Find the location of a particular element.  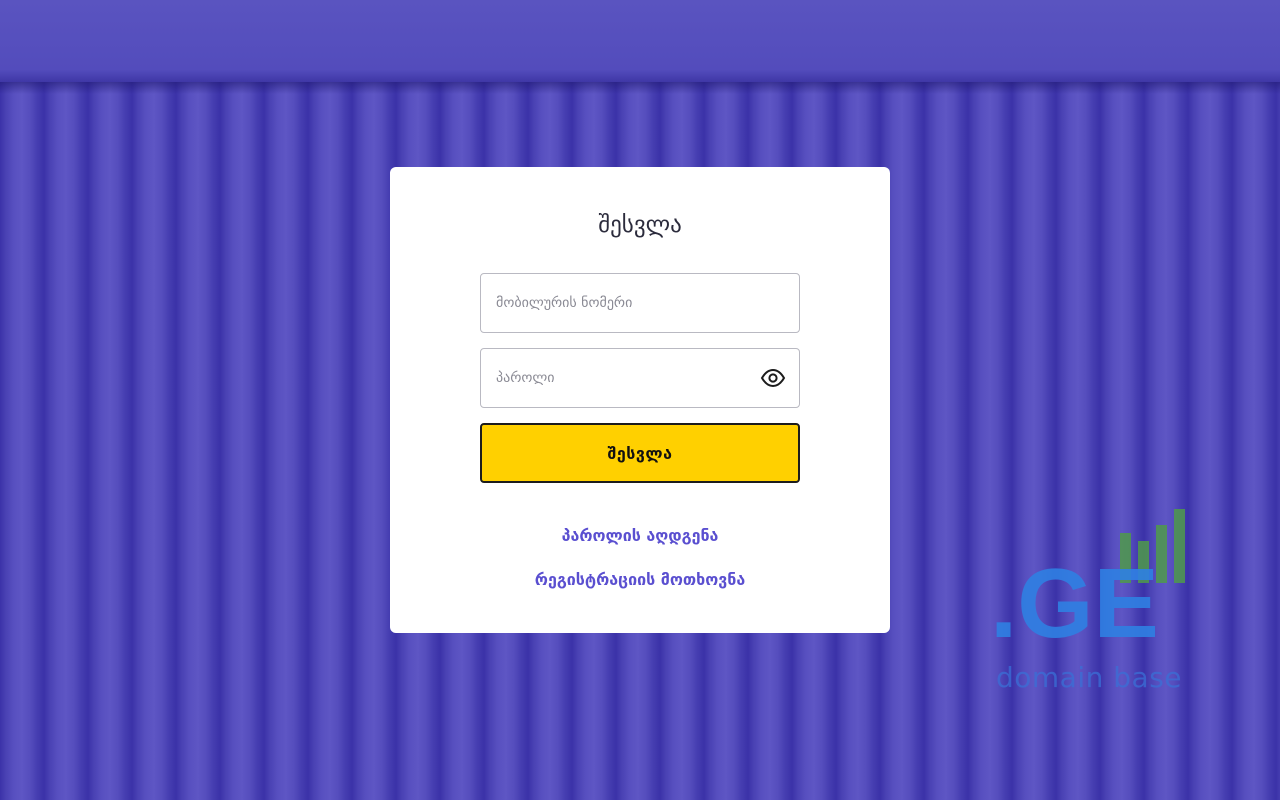

password-input is located at coordinates (640, 378).